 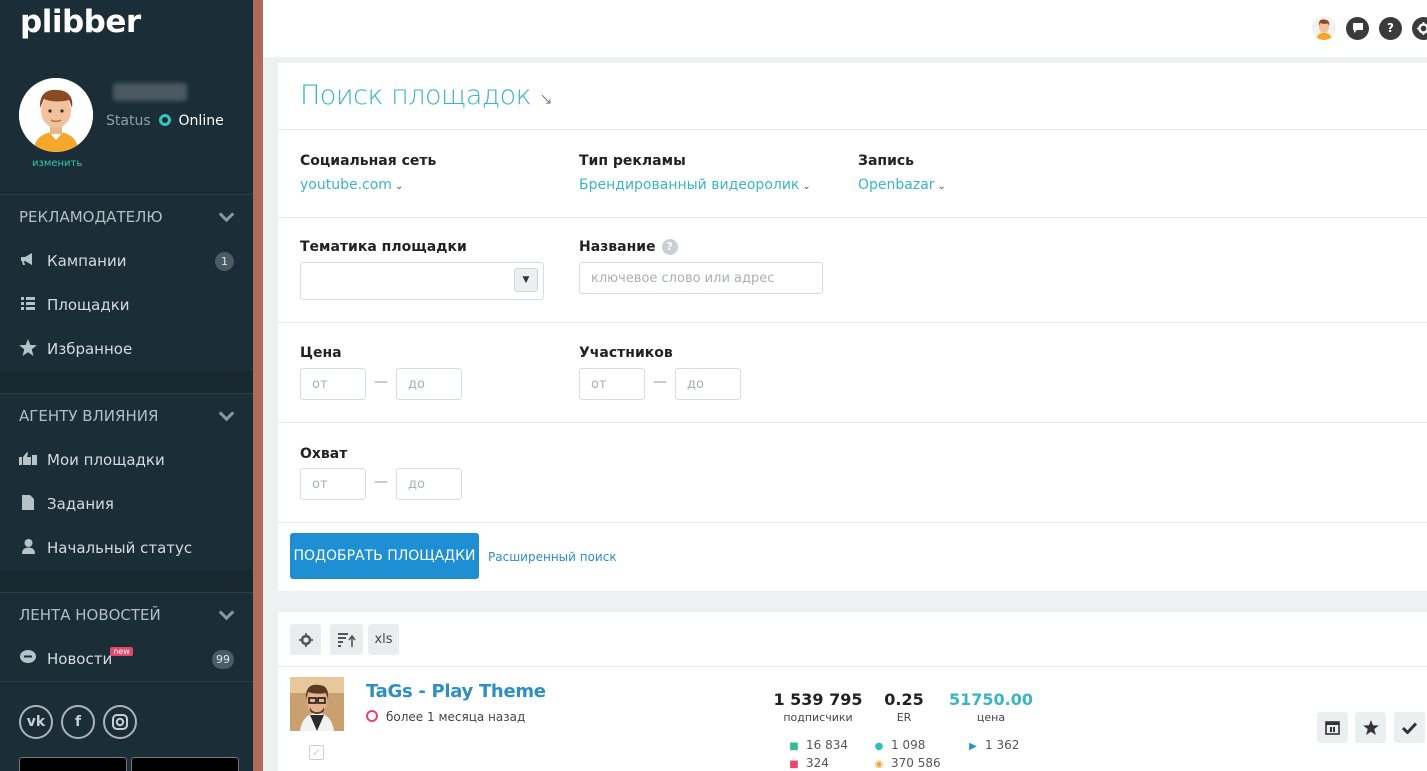 I want to click on online-dot-icon, so click(x=165, y=120).